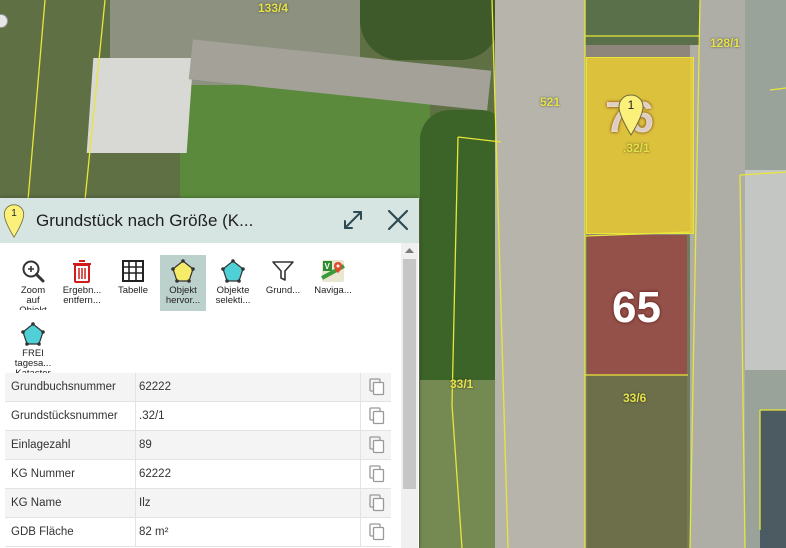 This screenshot has width=786, height=548. Describe the element at coordinates (33, 334) in the screenshot. I see `cadastre-polygon-icon` at that location.